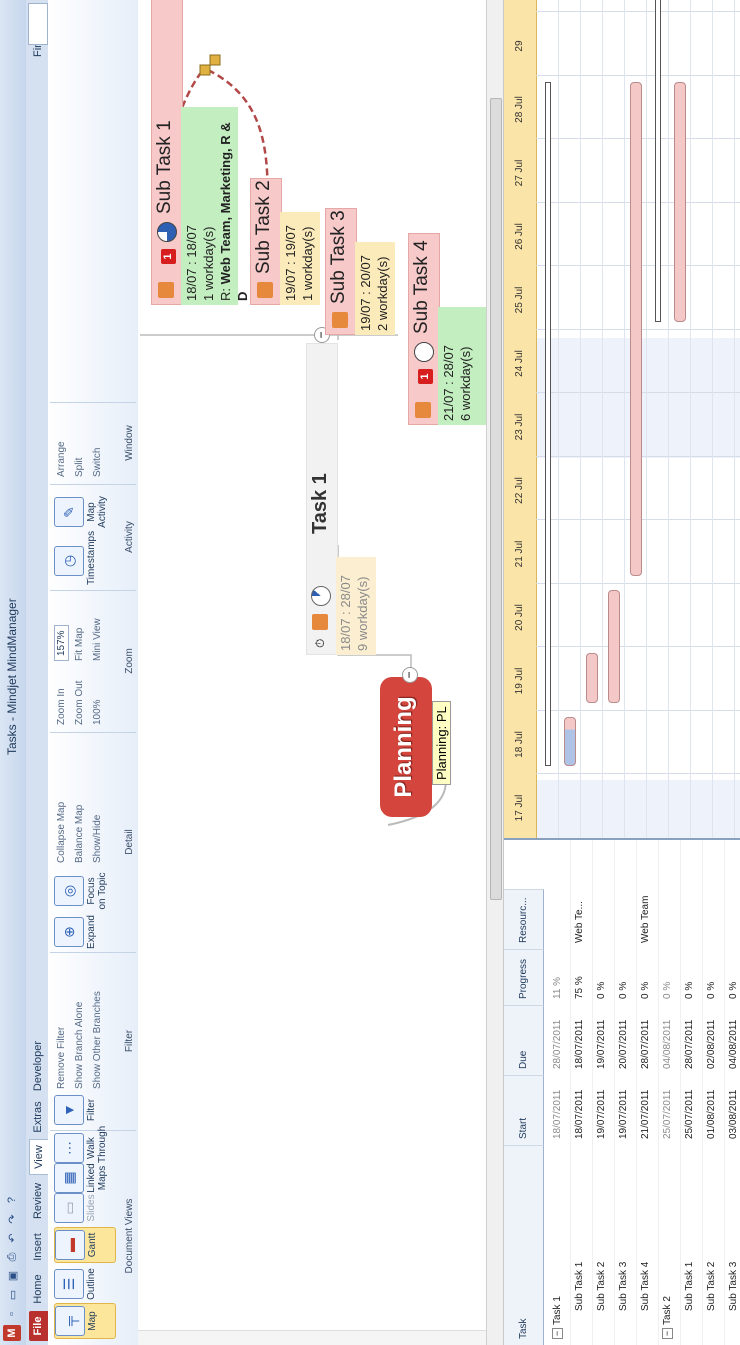 This screenshot has width=740, height=1345. Describe the element at coordinates (441, 743) in the screenshot. I see `central-callout: Planning: PL` at that location.